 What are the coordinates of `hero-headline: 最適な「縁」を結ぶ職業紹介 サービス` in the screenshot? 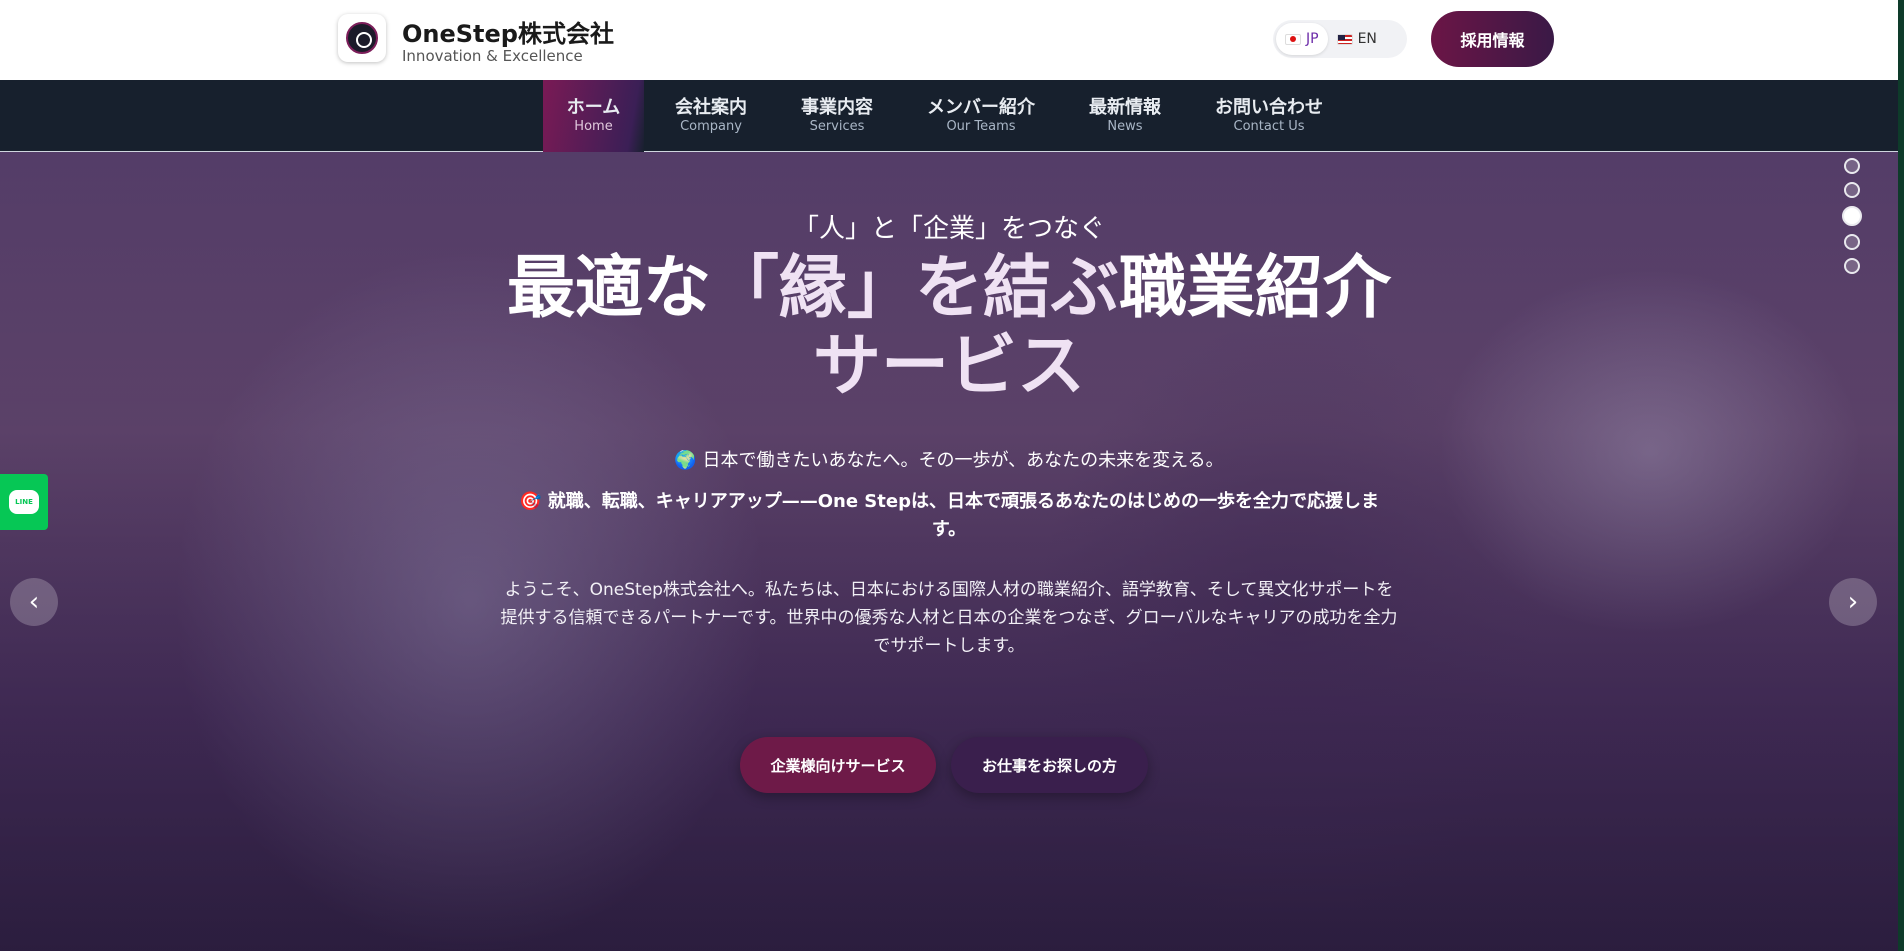 It's located at (949, 328).